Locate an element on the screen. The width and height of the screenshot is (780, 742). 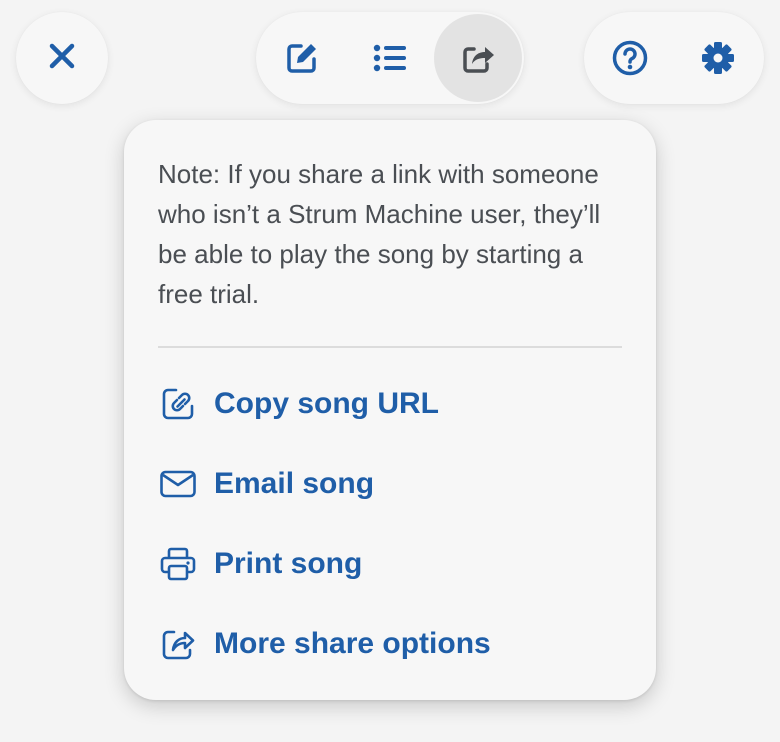
more-share-options-label: More share options is located at coordinates (352, 643).